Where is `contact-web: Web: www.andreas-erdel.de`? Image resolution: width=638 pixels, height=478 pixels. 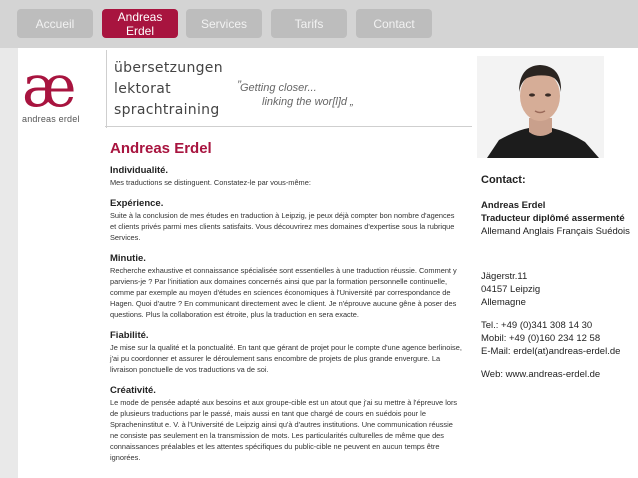 contact-web: Web: www.andreas-erdel.de is located at coordinates (558, 374).